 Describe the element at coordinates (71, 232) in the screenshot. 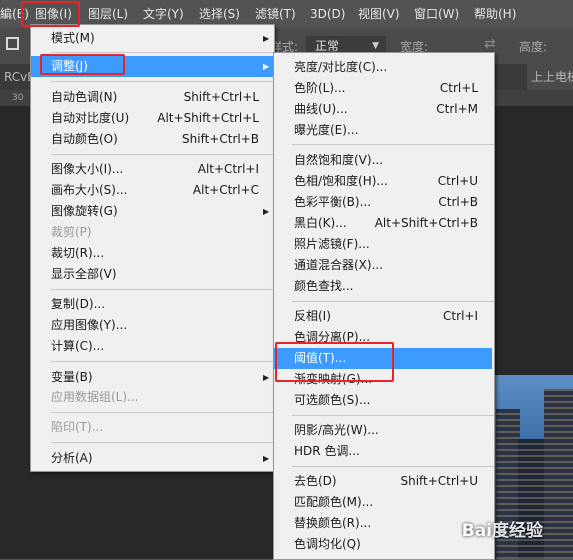

I see `menu-item-crop: 裁剪(P)` at that location.